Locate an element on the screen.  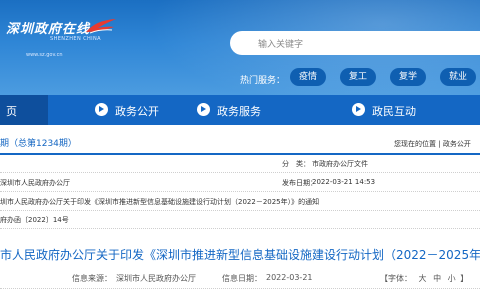
hot-button-resume-school: 复学 is located at coordinates (408, 77).